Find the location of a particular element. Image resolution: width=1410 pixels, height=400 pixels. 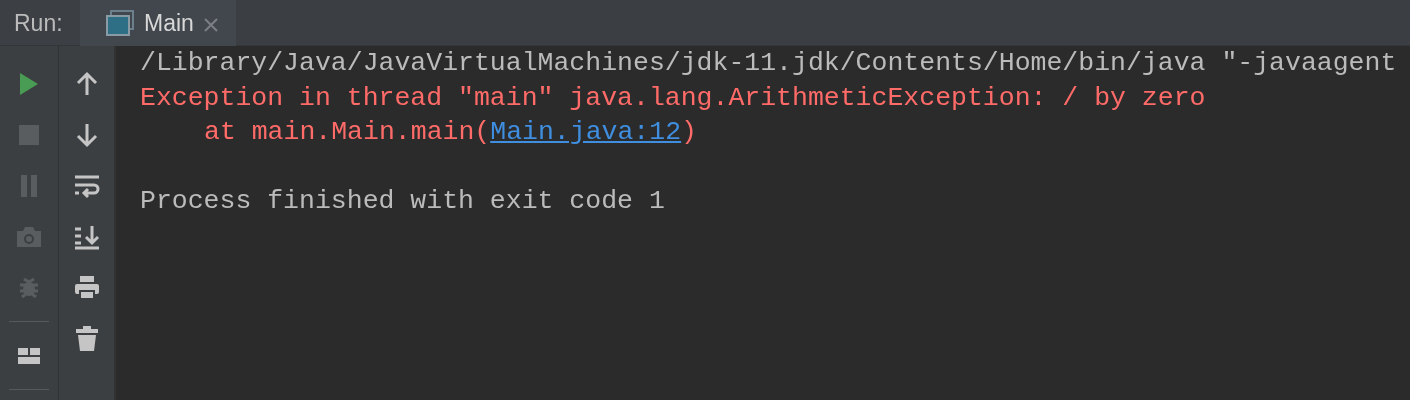

scroll-to-end-icon is located at coordinates (86, 236).